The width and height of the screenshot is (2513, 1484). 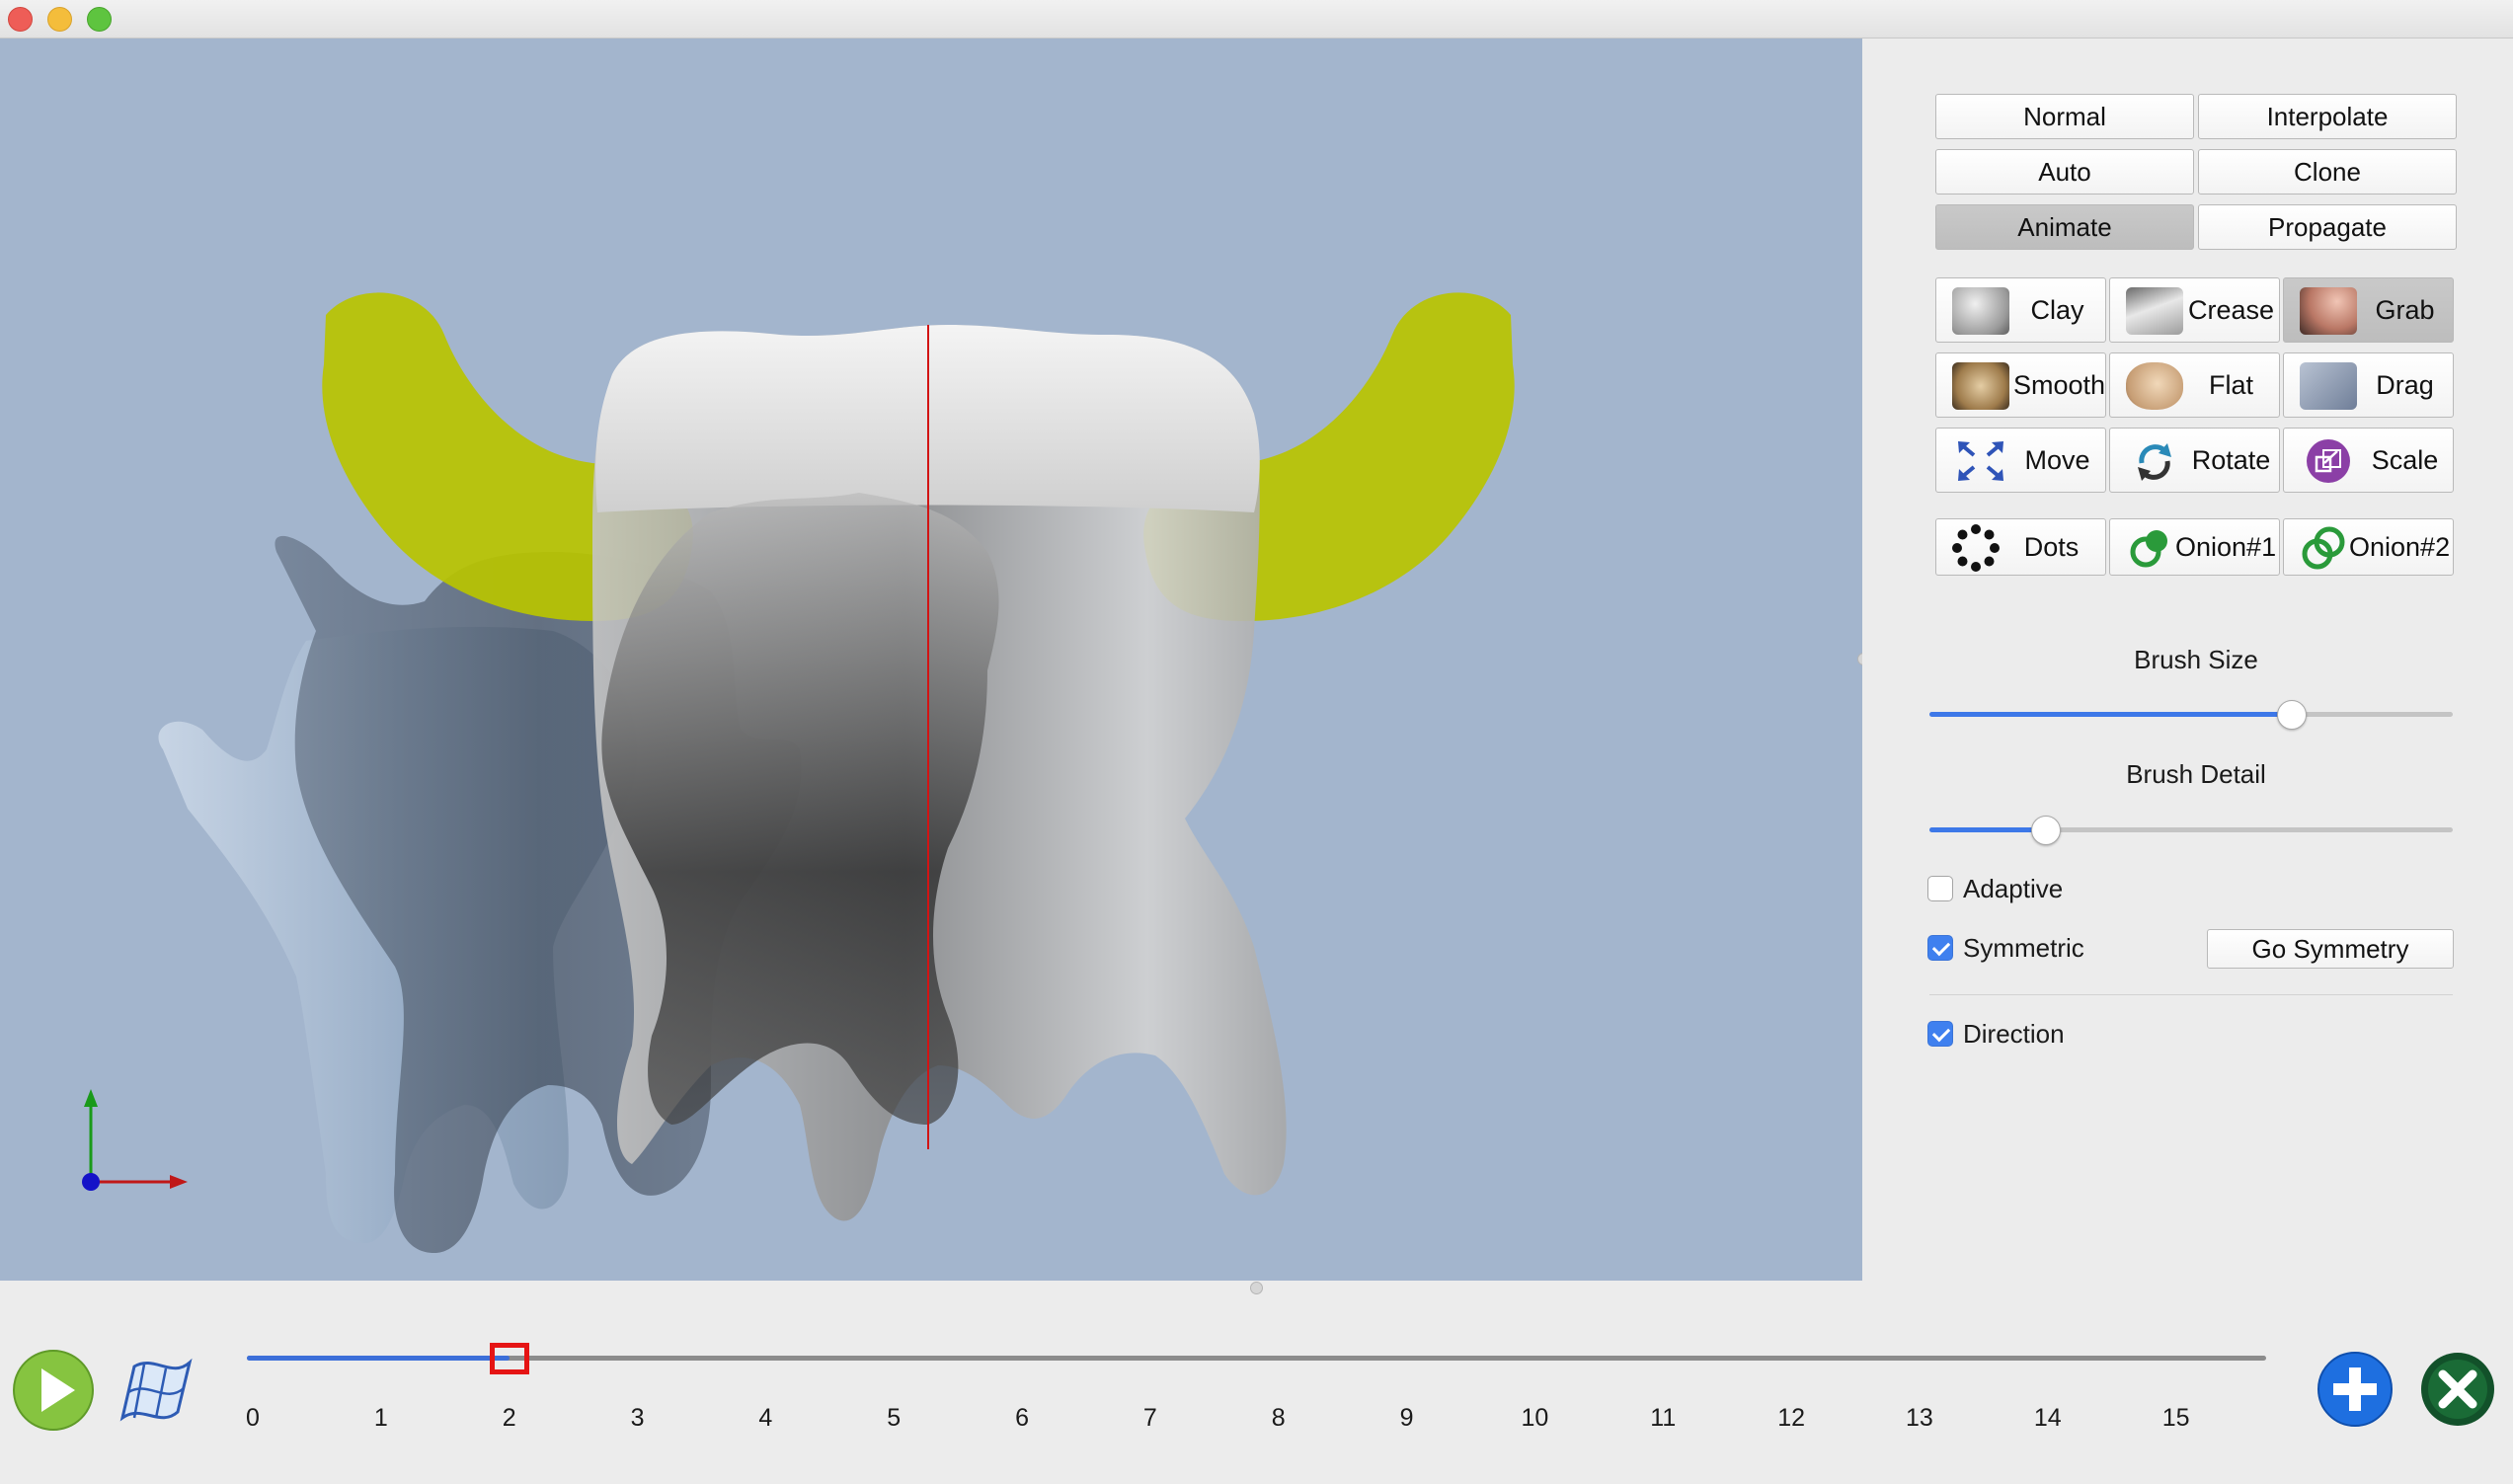 I want to click on view-button-dots: Dots, so click(x=2020, y=547).